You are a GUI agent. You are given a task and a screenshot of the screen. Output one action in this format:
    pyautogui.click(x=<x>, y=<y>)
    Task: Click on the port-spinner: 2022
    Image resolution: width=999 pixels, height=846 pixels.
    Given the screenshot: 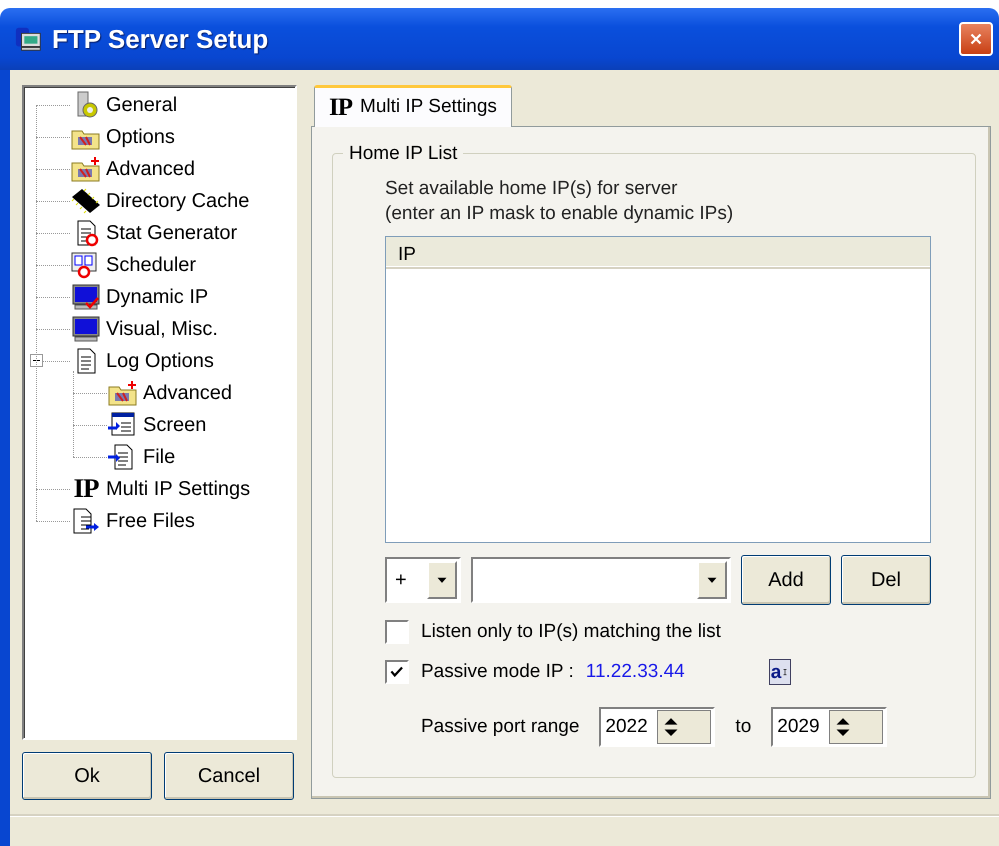 What is the action you would take?
    pyautogui.click(x=657, y=727)
    